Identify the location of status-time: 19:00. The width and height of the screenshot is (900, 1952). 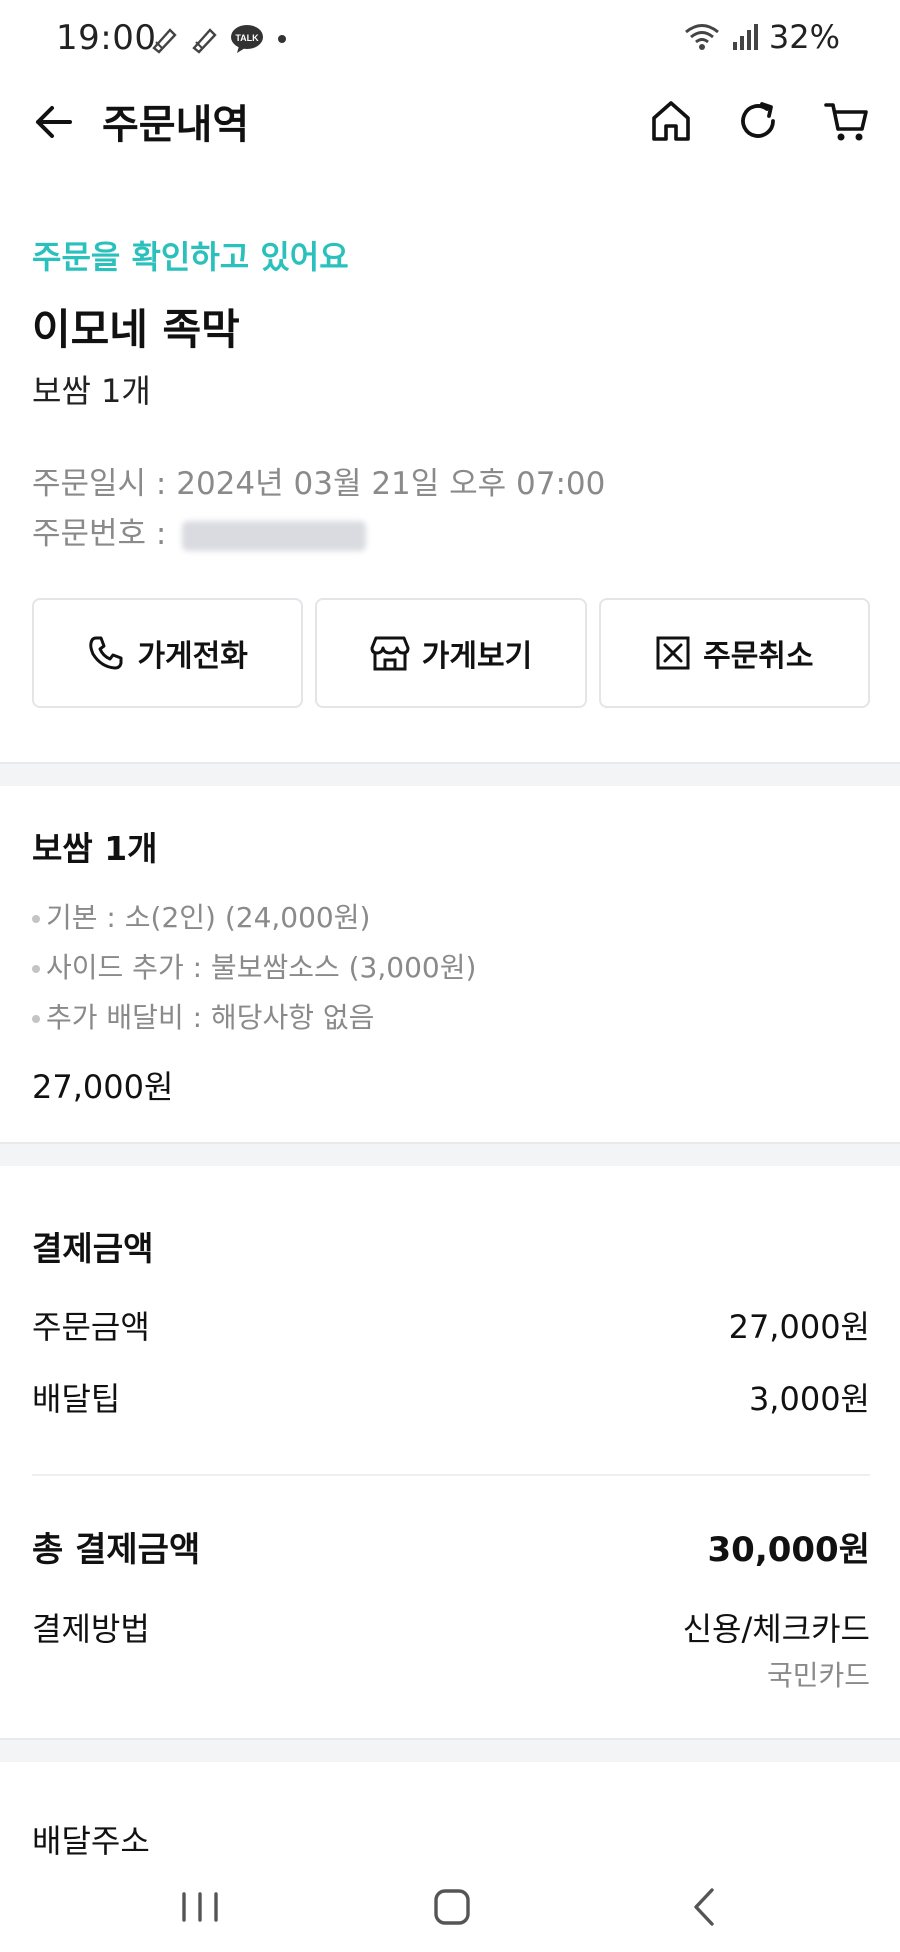
(106, 38).